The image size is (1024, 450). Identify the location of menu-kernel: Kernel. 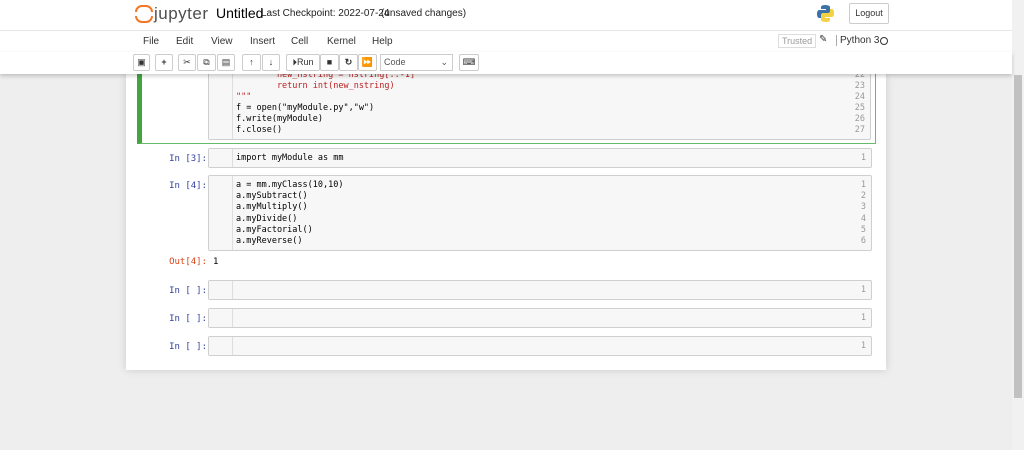
(341, 41).